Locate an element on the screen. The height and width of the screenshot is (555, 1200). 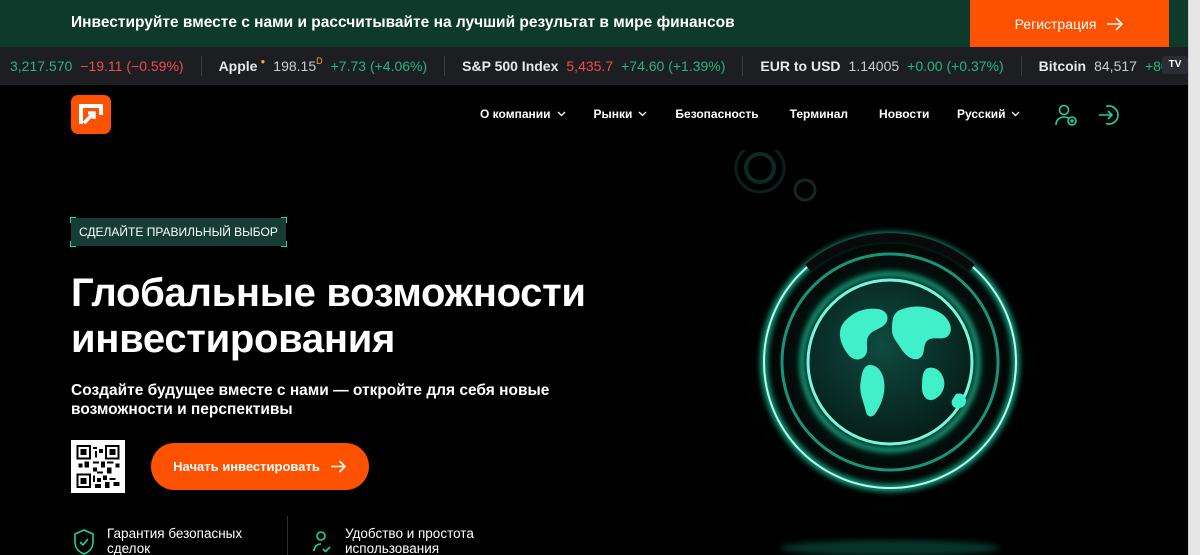
start-investing-button: Начать инвестировать is located at coordinates (260, 466).